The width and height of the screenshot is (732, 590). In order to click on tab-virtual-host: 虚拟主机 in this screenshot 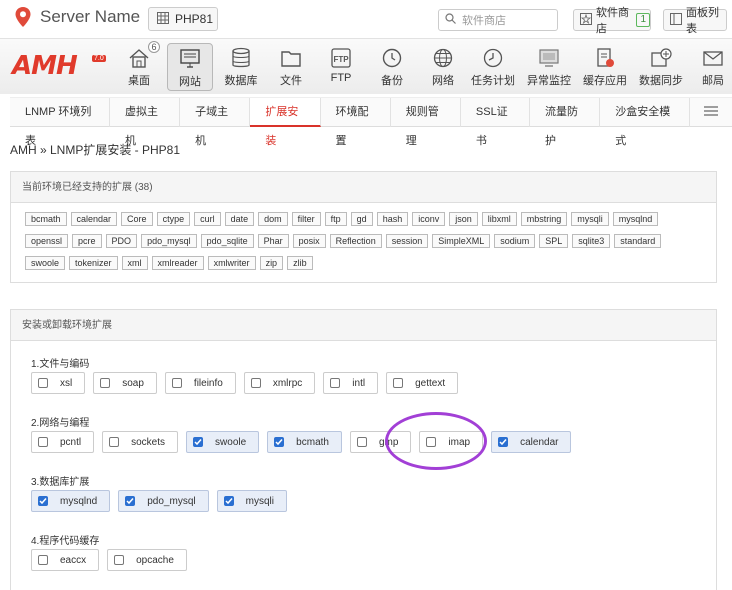, I will do `click(145, 122)`.